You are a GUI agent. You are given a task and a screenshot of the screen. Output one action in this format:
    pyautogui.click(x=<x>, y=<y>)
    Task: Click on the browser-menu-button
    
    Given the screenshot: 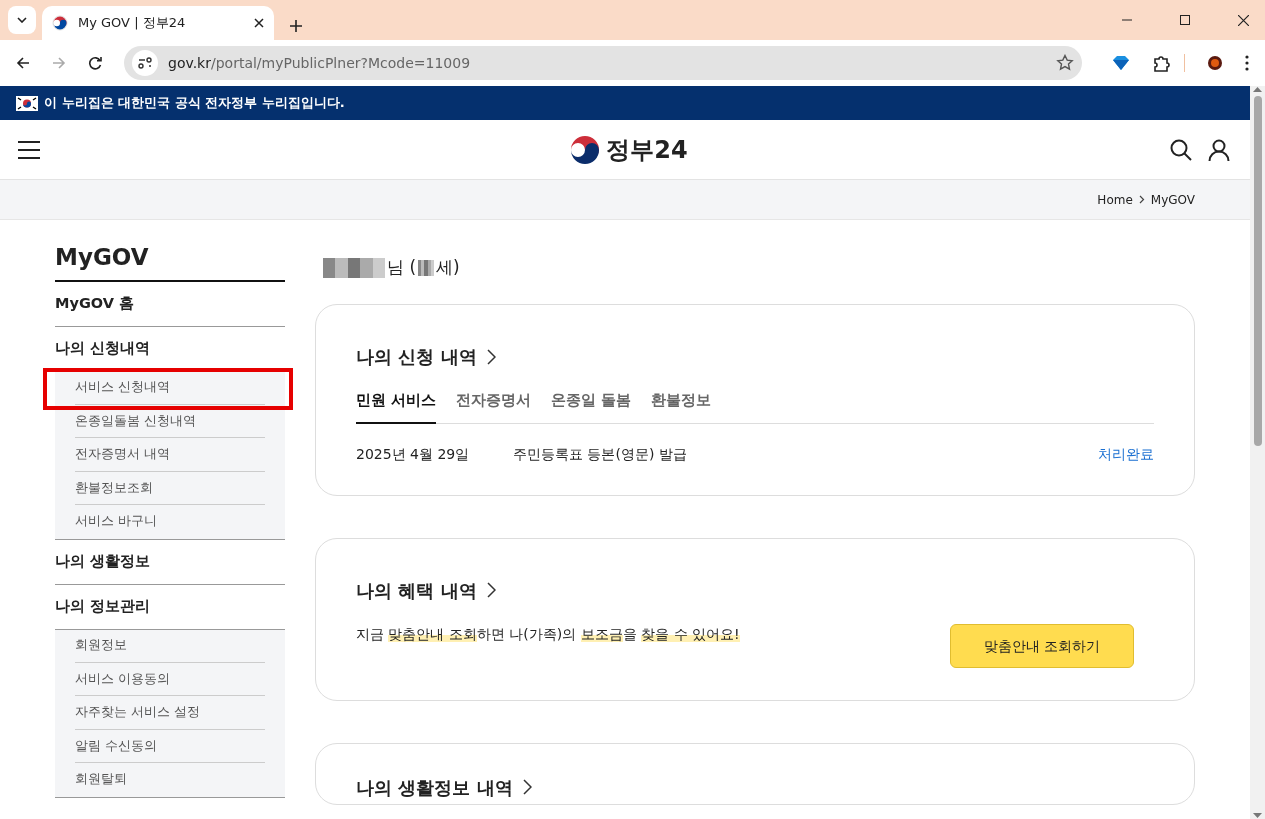 What is the action you would take?
    pyautogui.click(x=1247, y=63)
    